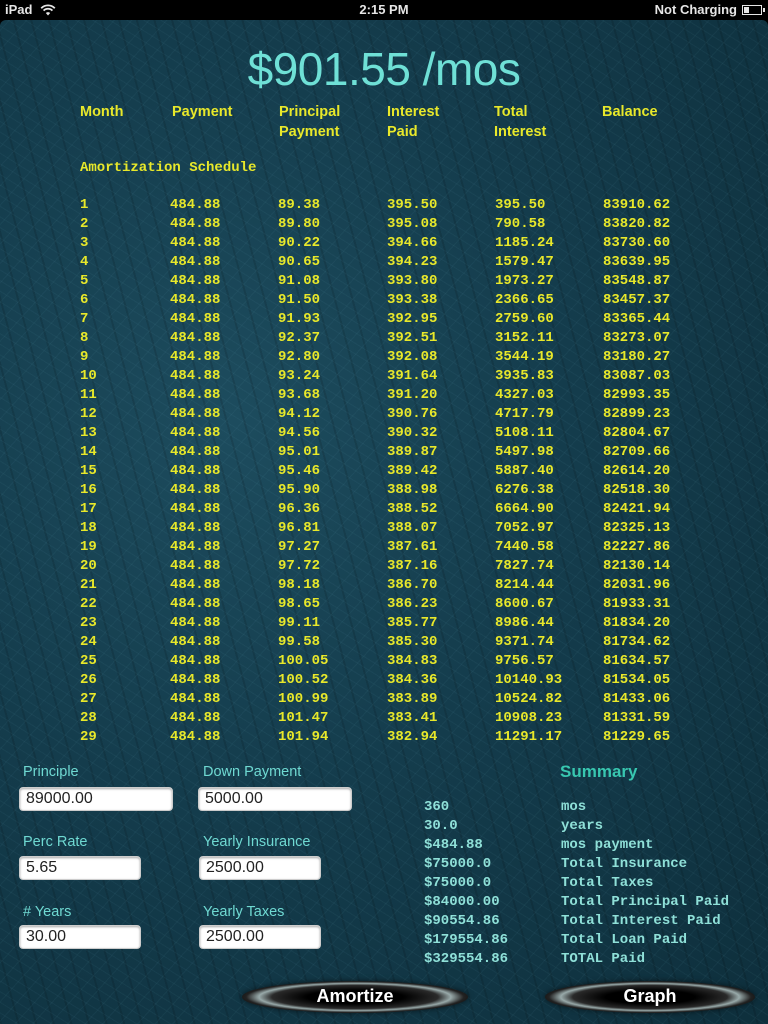 This screenshot has width=768, height=1024. What do you see at coordinates (412, 623) in the screenshot?
I see `cell-interest-paid: 385.77` at bounding box center [412, 623].